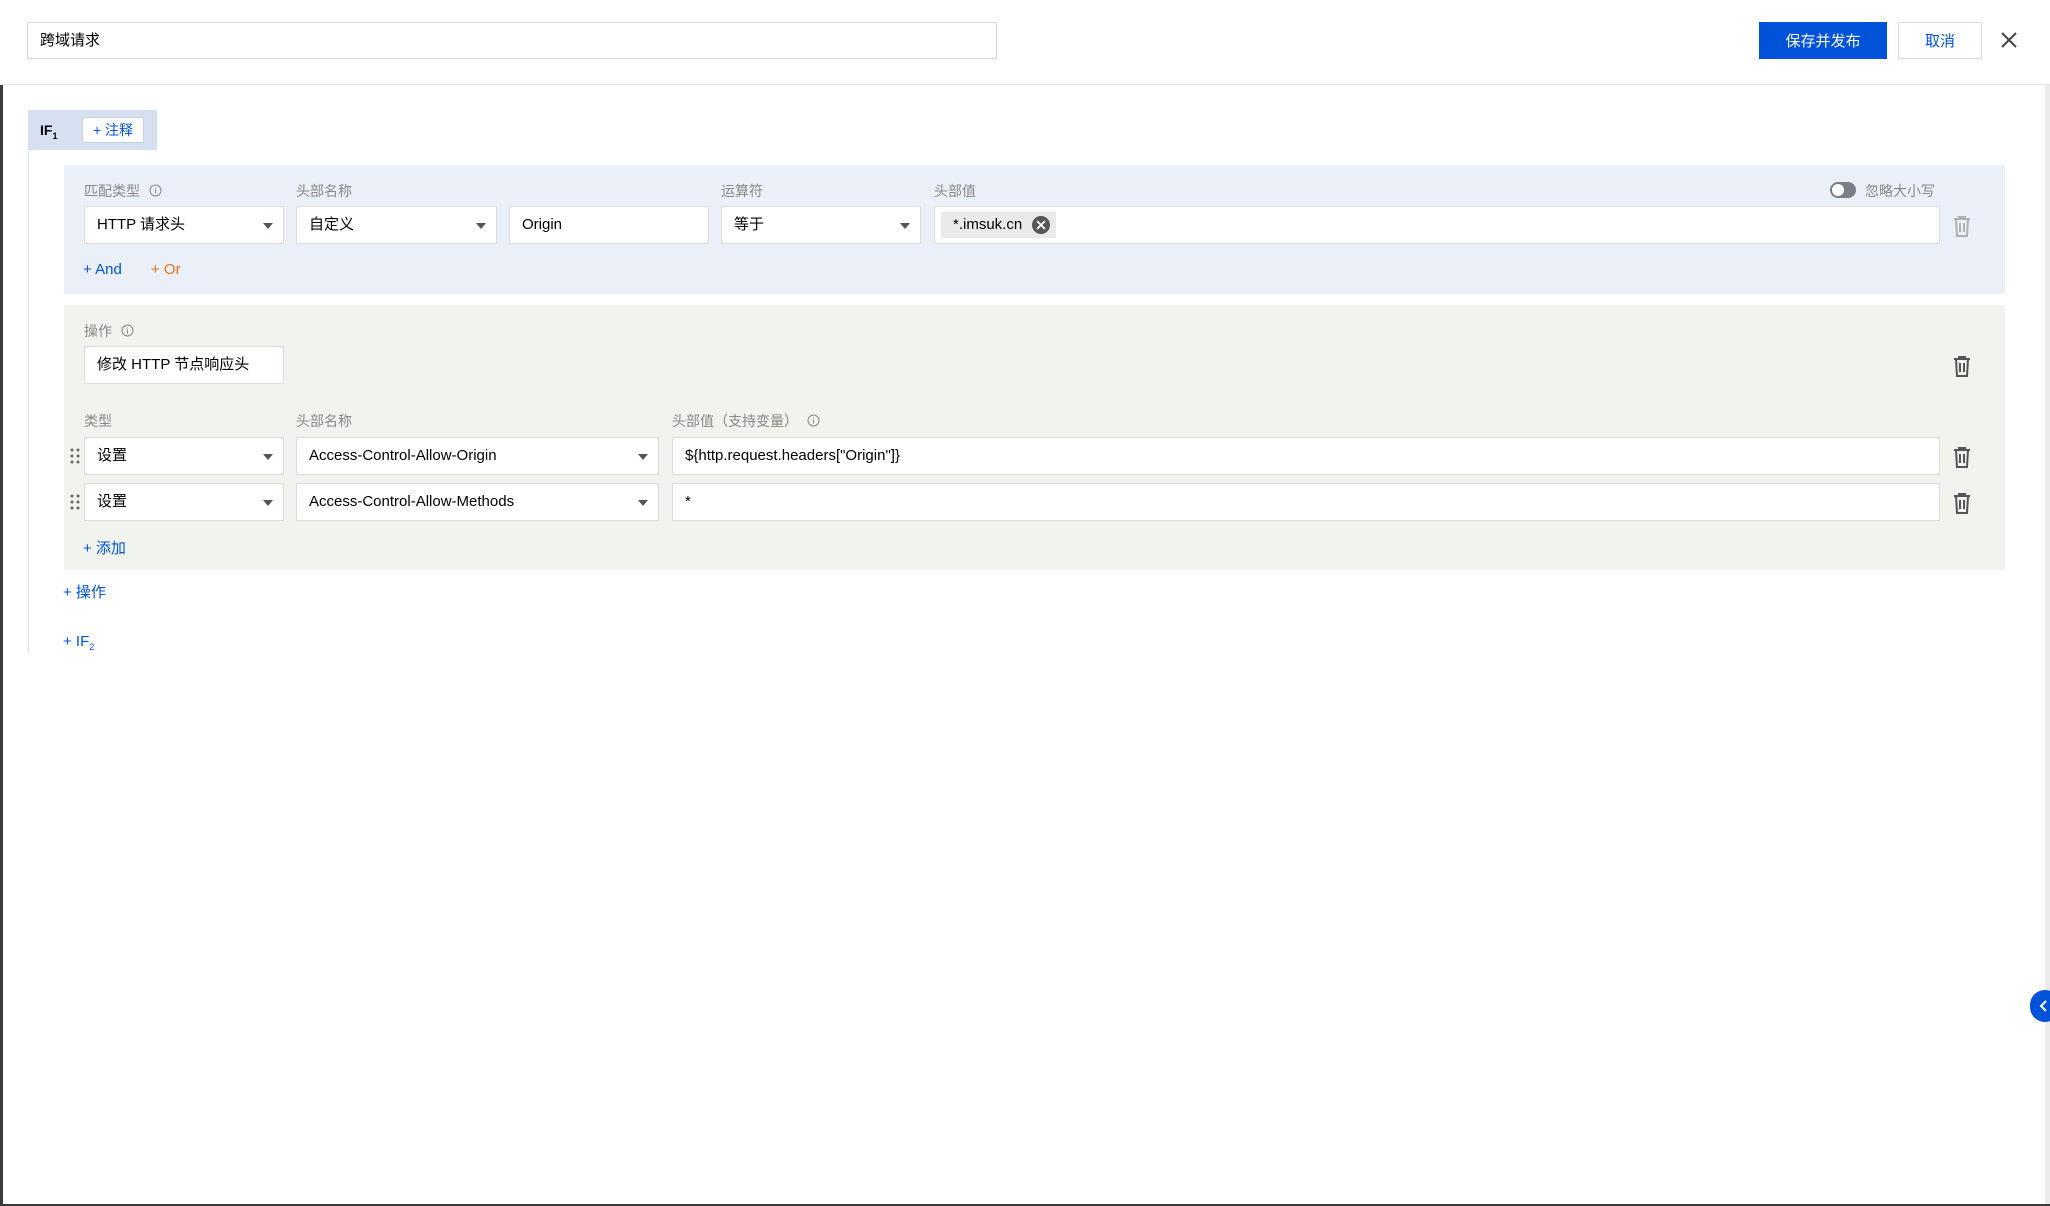 Image resolution: width=2050 pixels, height=1206 pixels. I want to click on response-header-name-value: Access-Control-Allow-Methods, so click(412, 501).